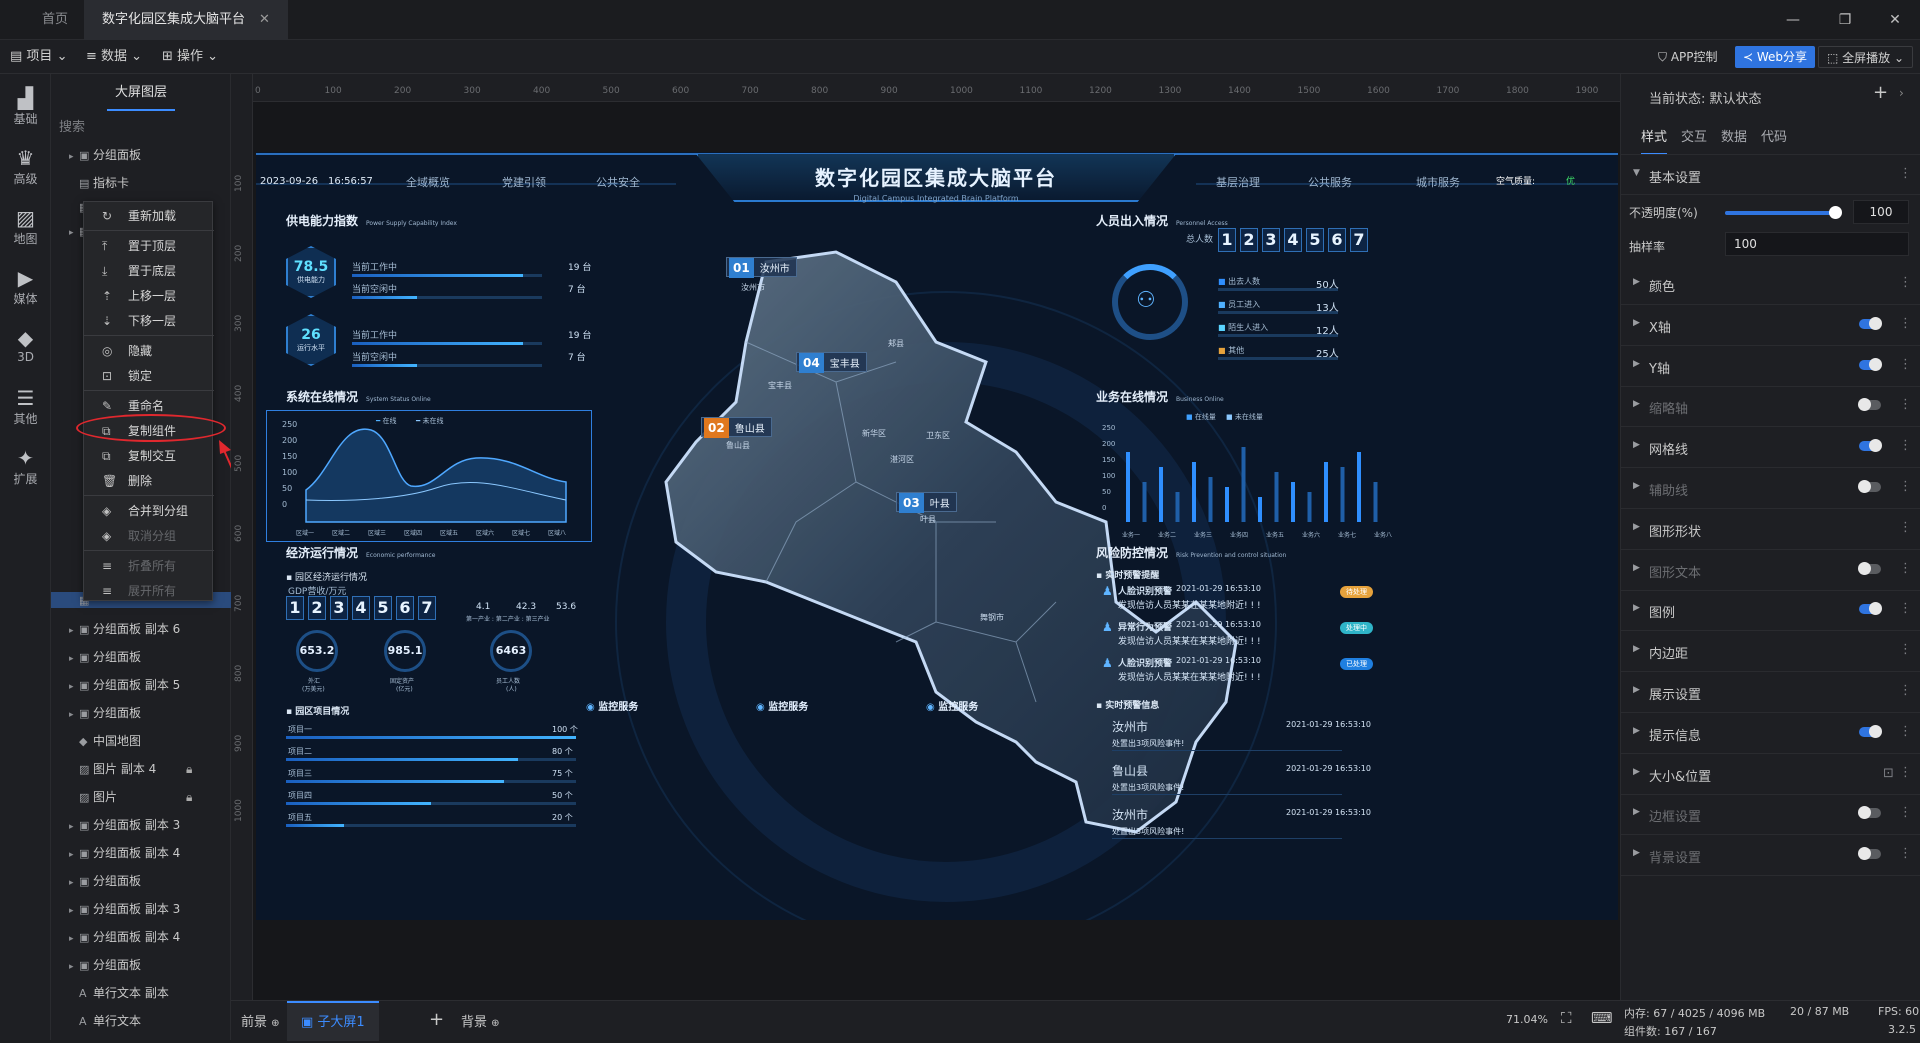 Image resolution: width=1920 pixels, height=1043 pixels. I want to click on setting-网格线: ▶ 网格线 ⋮, so click(1770, 448).